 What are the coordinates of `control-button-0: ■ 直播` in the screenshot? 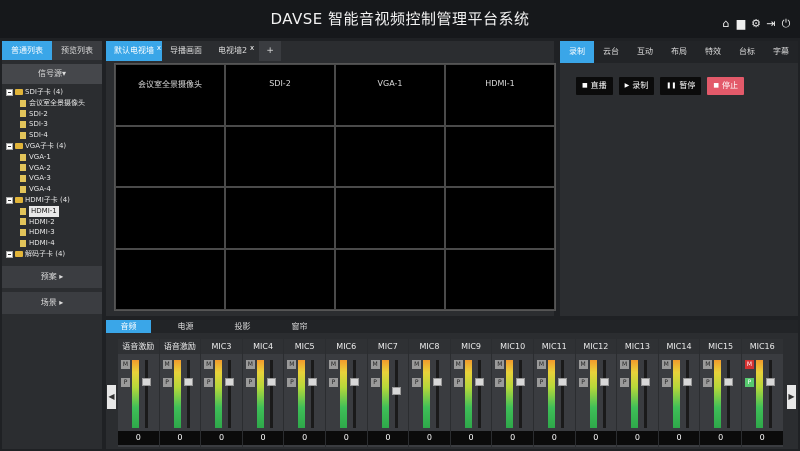 It's located at (594, 86).